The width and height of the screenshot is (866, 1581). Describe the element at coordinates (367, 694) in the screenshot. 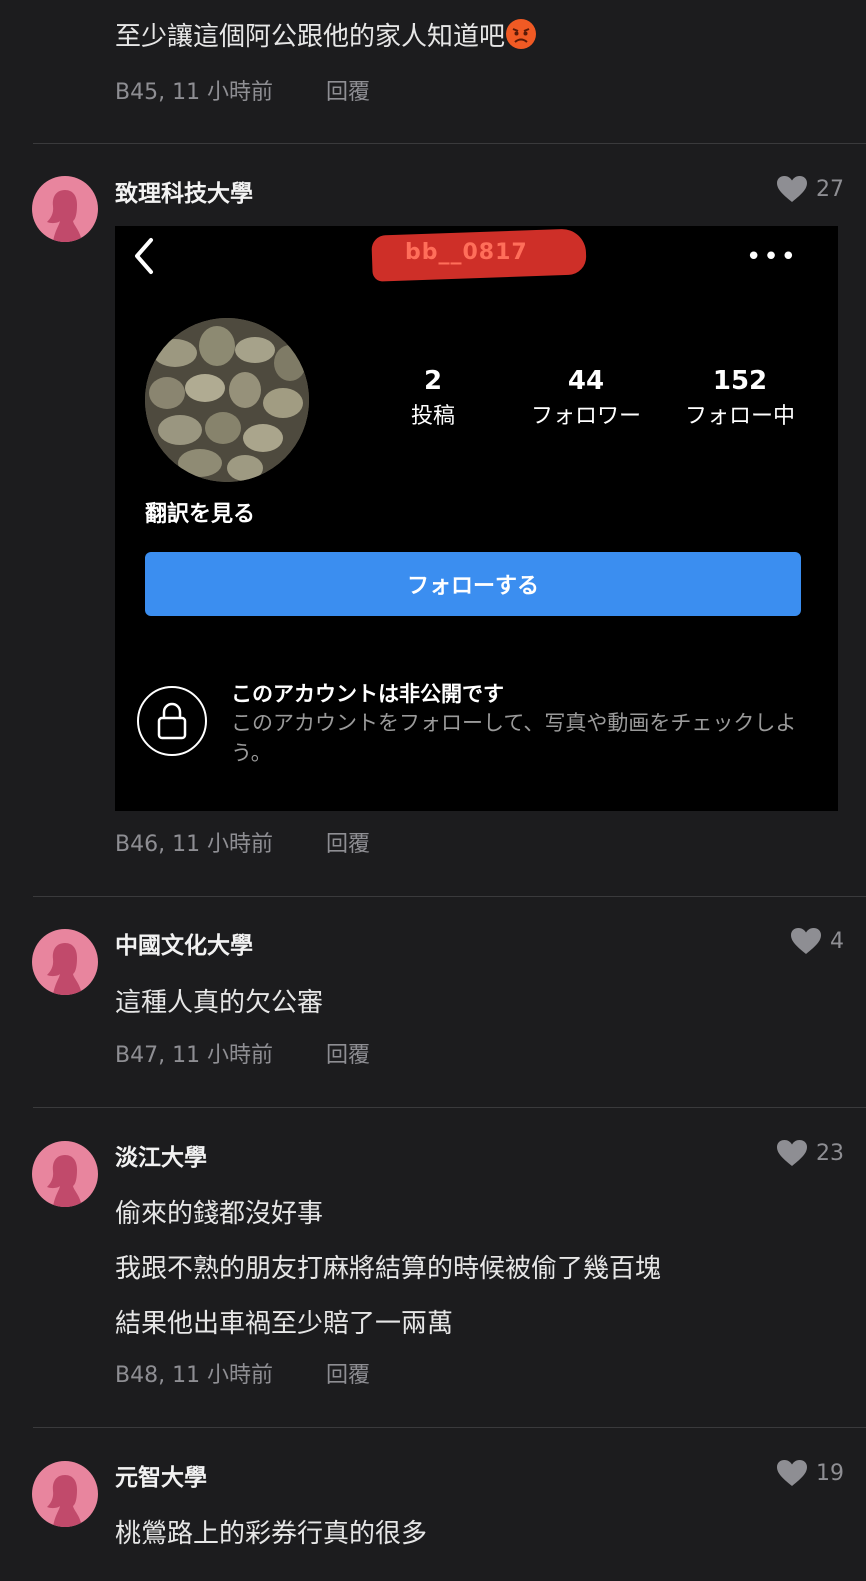

I see `private-account-title: このアカウントは非公開です` at that location.